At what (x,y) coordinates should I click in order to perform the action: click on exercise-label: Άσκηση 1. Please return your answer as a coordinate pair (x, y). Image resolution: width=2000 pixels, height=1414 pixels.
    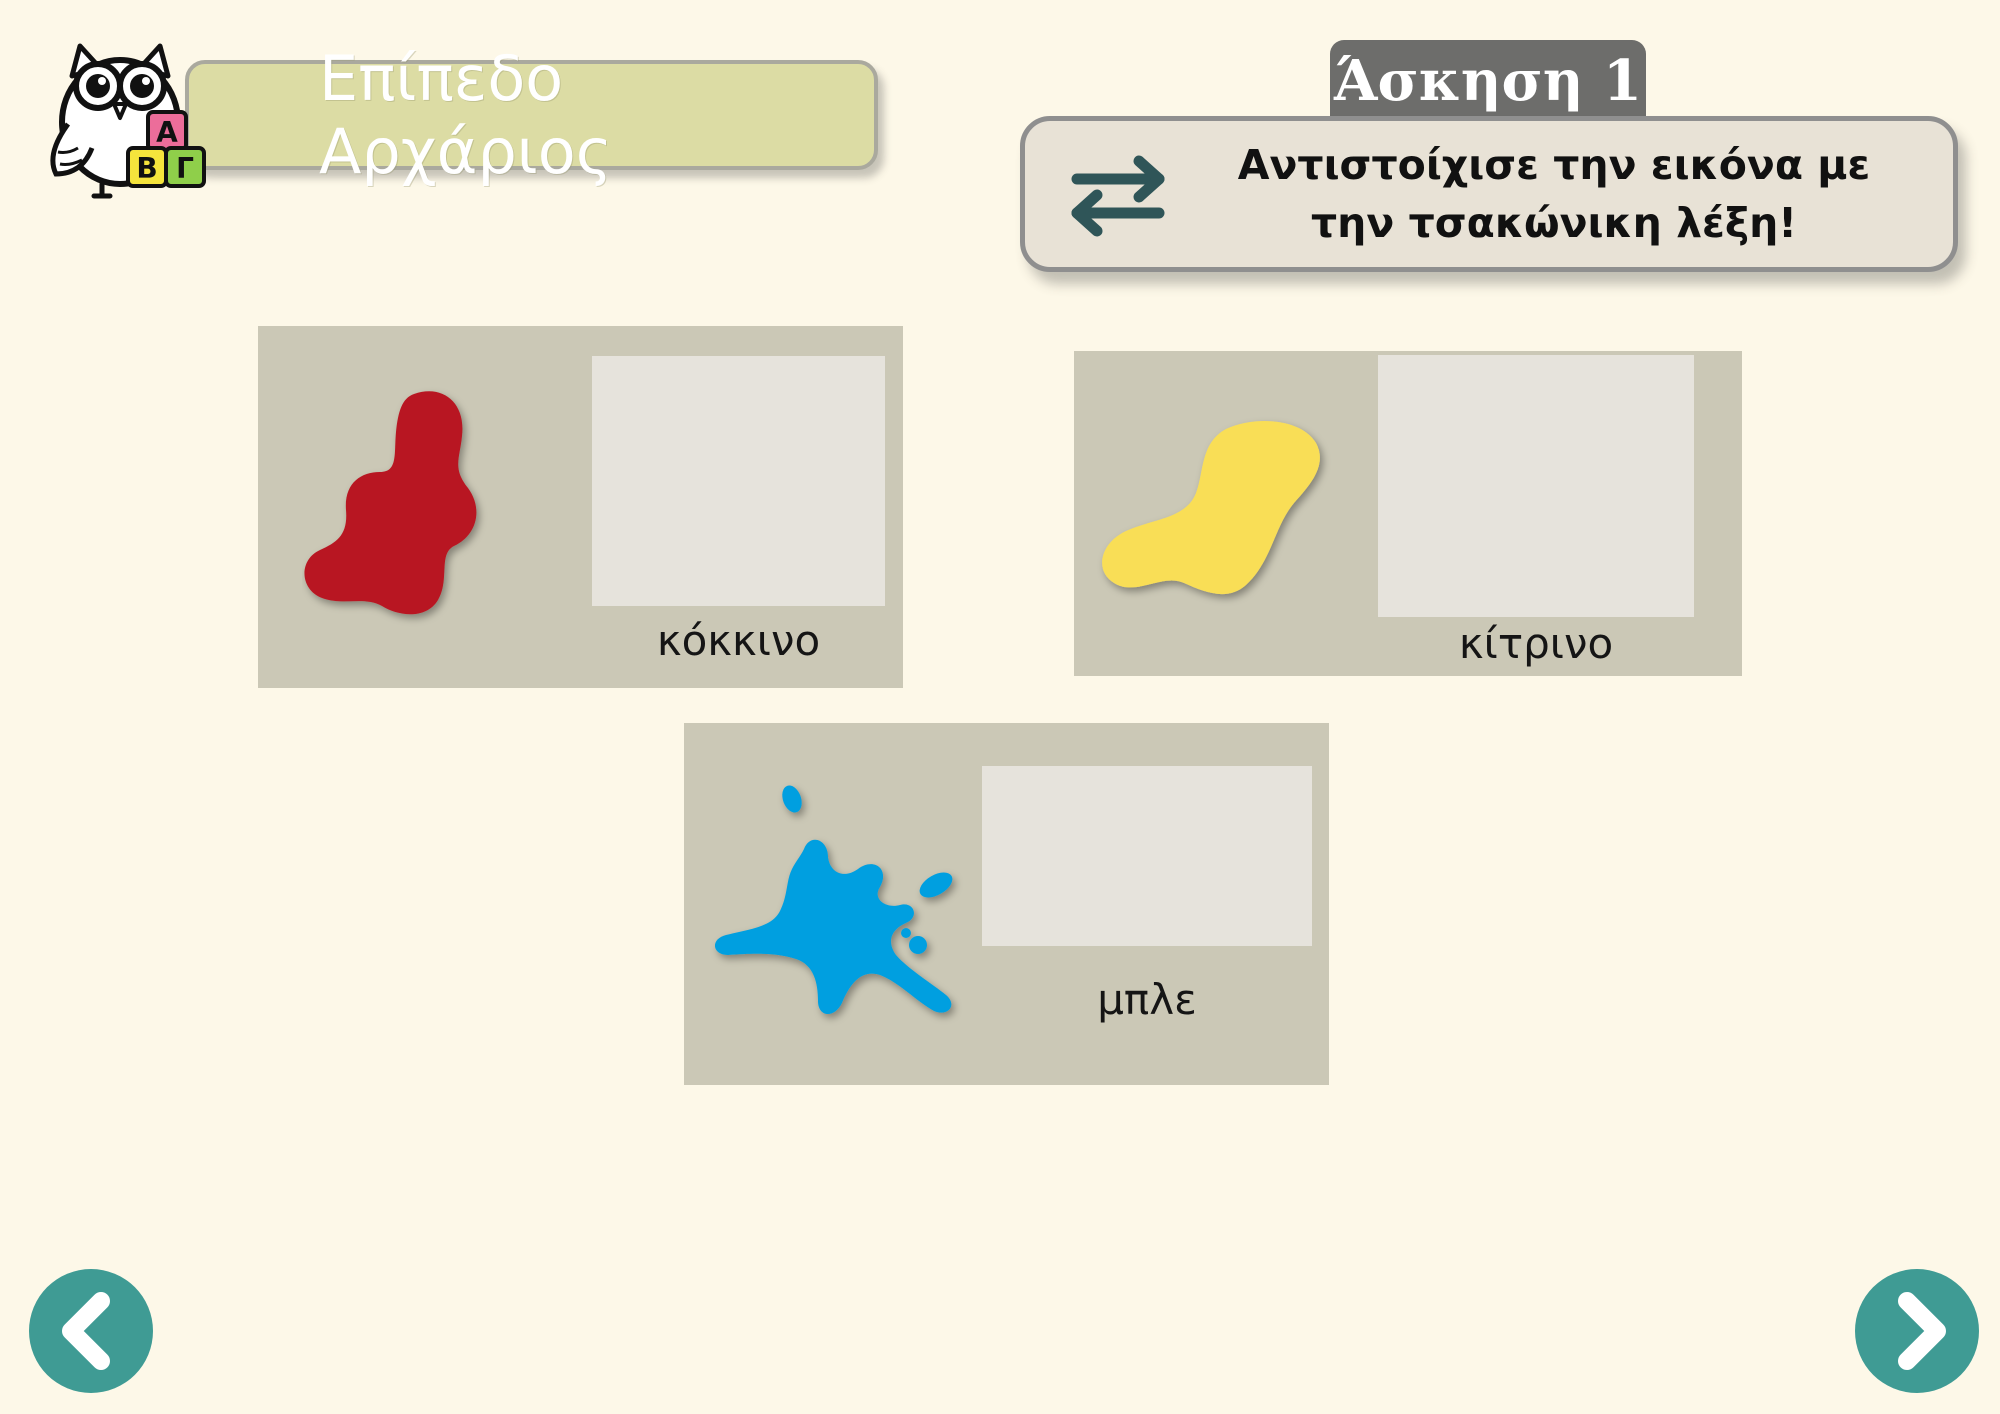
    Looking at the image, I should click on (1488, 81).